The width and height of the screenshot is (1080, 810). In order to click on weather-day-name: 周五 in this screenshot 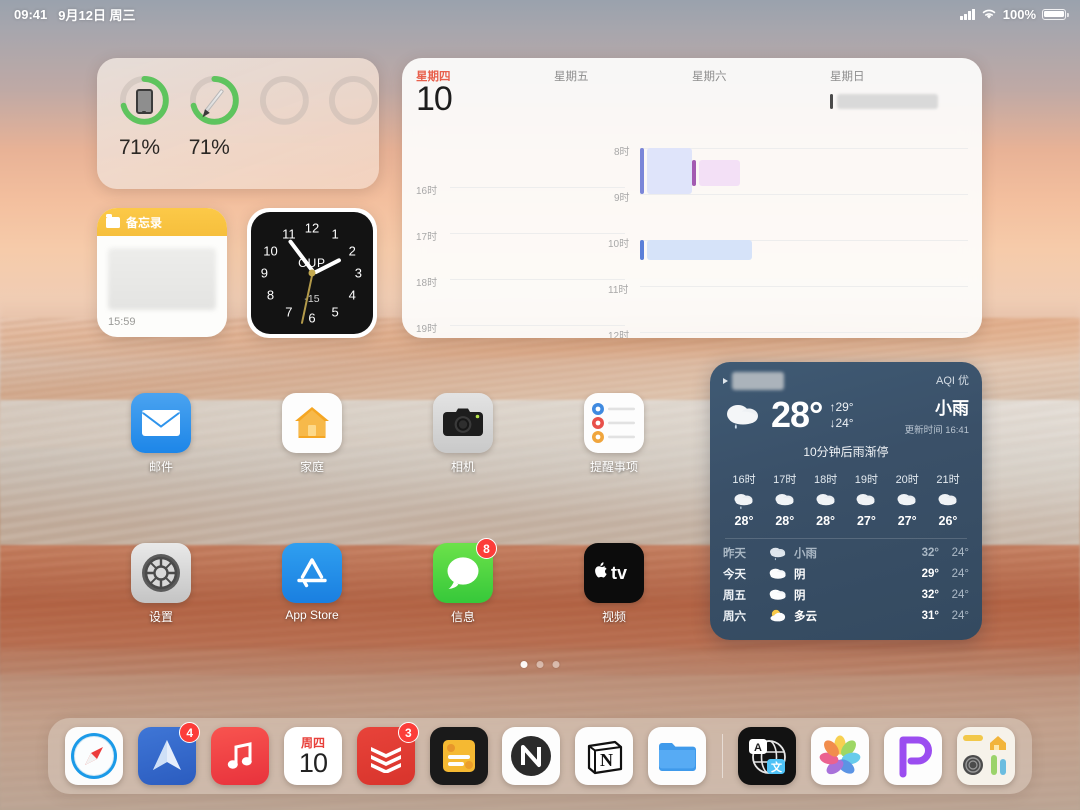, I will do `click(734, 595)`.